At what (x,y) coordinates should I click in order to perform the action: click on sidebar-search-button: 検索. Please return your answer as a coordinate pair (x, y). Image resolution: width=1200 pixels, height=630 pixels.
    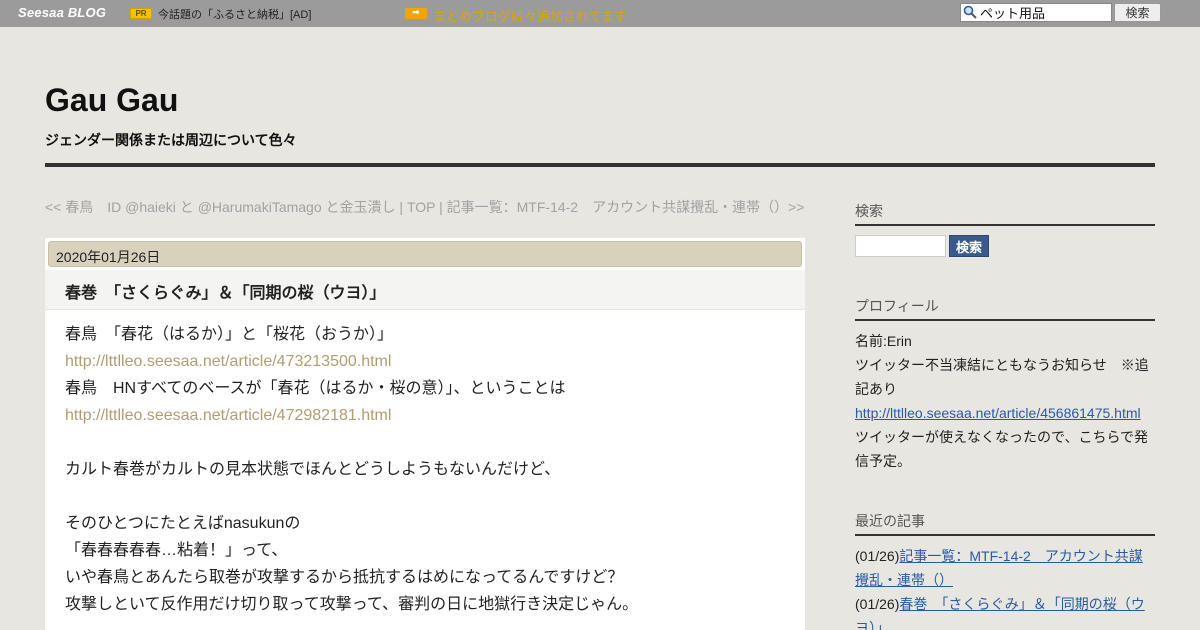
    Looking at the image, I should click on (969, 246).